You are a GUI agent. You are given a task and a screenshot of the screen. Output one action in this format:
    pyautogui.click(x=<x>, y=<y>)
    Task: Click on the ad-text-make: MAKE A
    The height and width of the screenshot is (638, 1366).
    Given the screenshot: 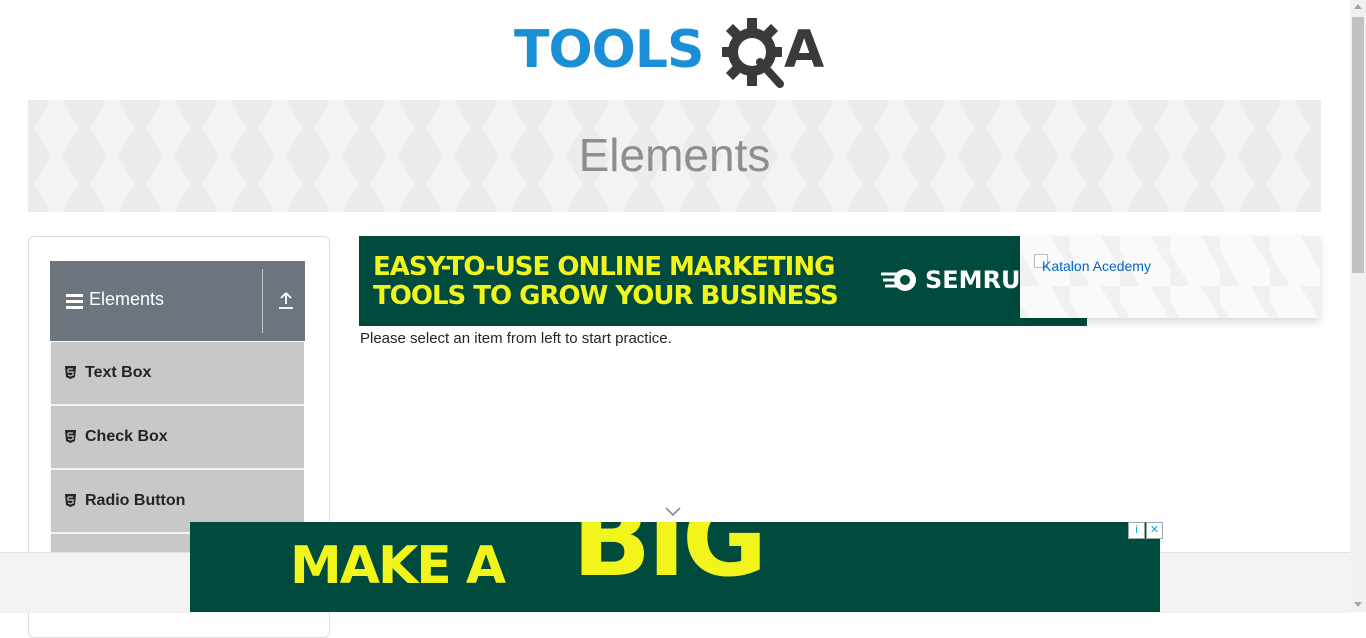 What is the action you would take?
    pyautogui.click(x=398, y=566)
    